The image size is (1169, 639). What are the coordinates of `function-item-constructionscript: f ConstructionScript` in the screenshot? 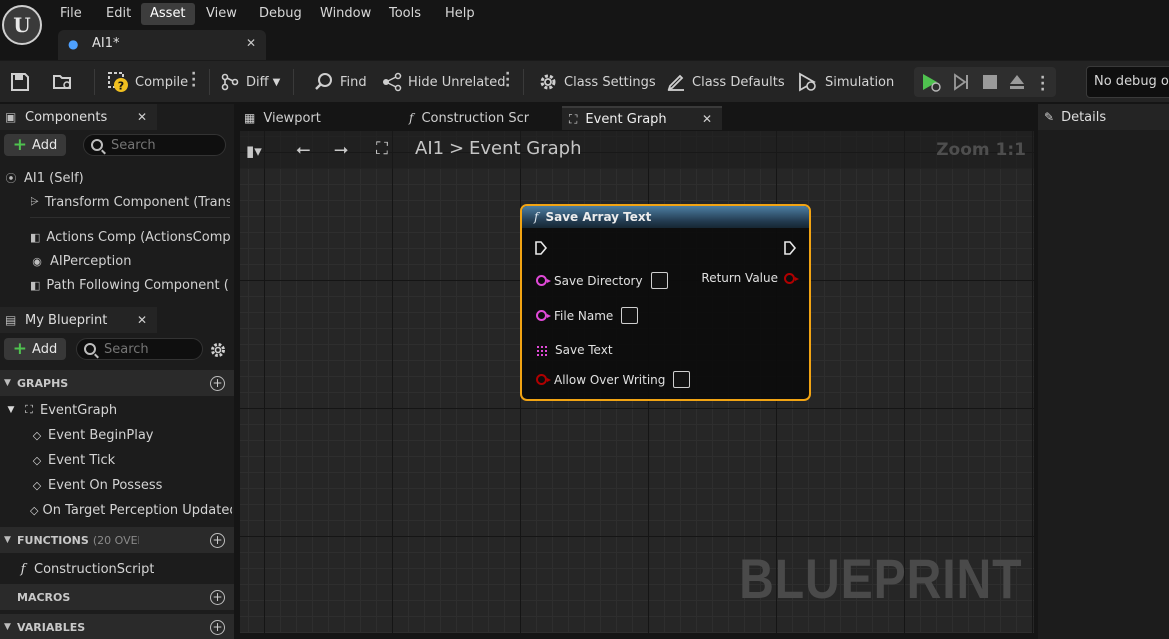 It's located at (85, 569).